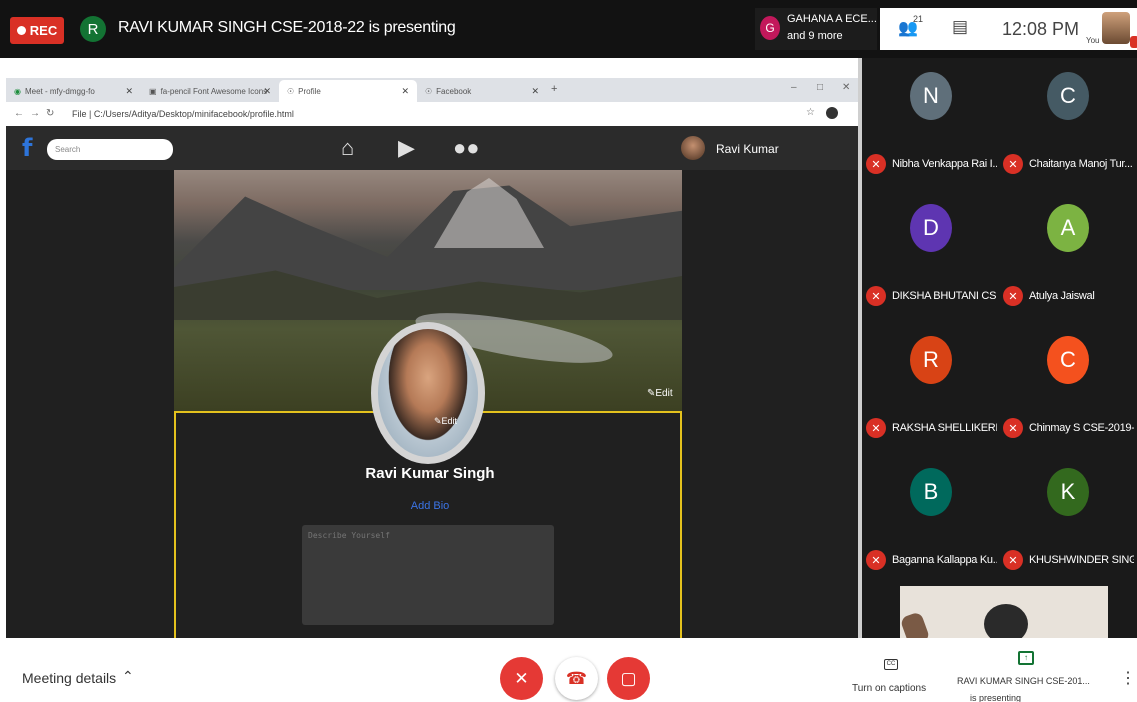 This screenshot has height=702, width=1137. I want to click on mic-toggle-button: ✕, so click(521, 678).